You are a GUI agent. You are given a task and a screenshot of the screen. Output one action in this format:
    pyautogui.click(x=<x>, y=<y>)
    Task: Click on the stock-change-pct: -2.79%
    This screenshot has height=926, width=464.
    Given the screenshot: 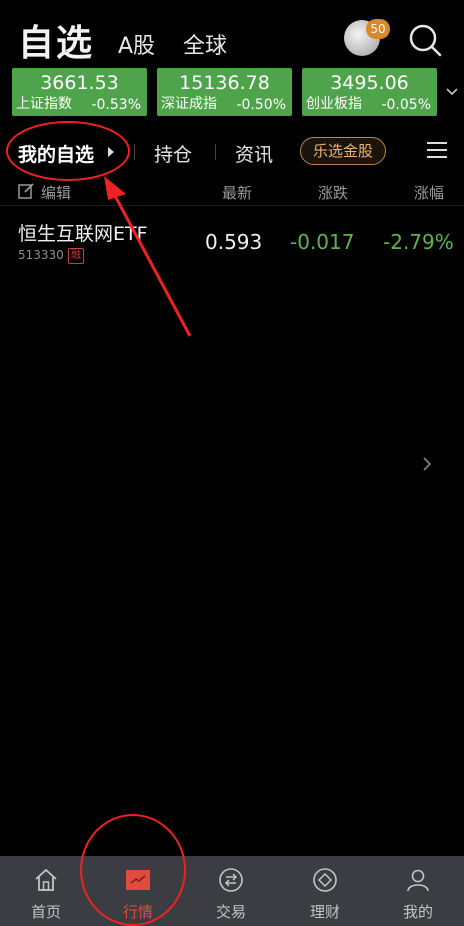 What is the action you would take?
    pyautogui.click(x=418, y=242)
    